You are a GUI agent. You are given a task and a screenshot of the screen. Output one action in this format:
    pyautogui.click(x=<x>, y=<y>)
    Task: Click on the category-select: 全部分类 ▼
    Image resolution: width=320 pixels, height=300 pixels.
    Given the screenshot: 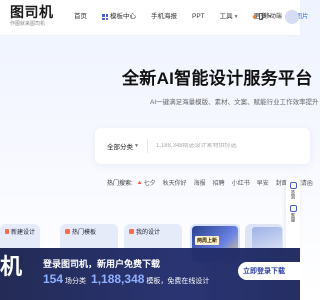 What is the action you would take?
    pyautogui.click(x=123, y=146)
    